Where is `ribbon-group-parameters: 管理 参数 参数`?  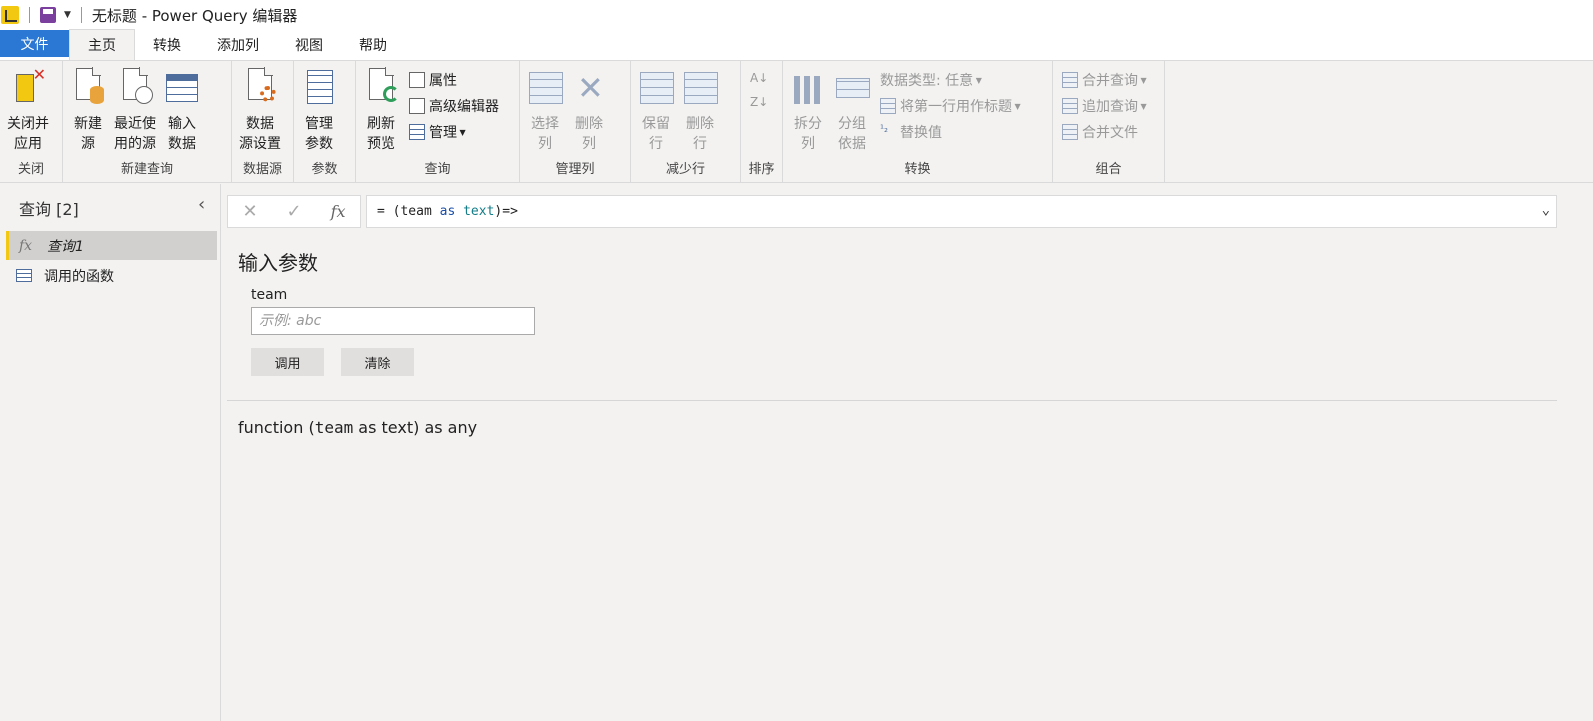
ribbon-group-parameters: 管理 参数 参数 is located at coordinates (325, 121).